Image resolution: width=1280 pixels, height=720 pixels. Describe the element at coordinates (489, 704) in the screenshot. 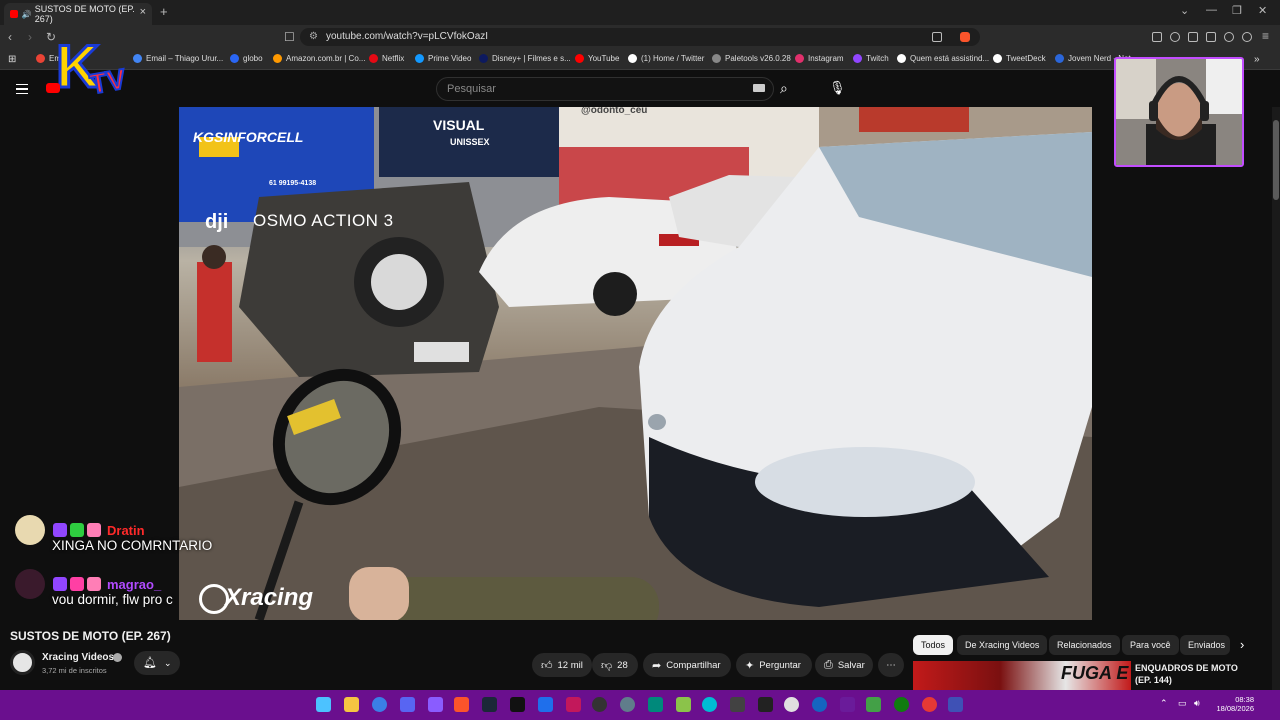

I see `steam-icon` at that location.